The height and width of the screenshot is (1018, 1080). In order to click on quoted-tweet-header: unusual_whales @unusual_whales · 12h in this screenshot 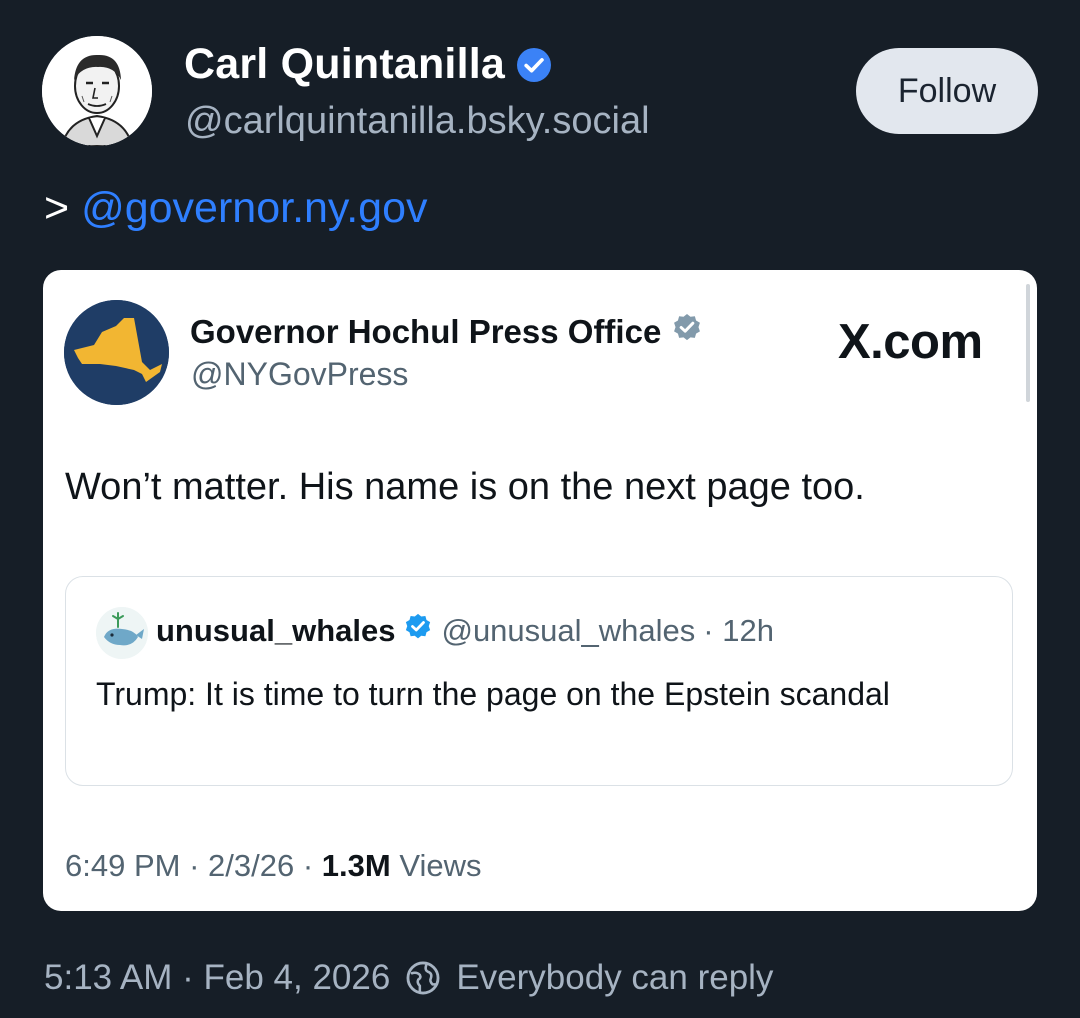, I will do `click(465, 631)`.